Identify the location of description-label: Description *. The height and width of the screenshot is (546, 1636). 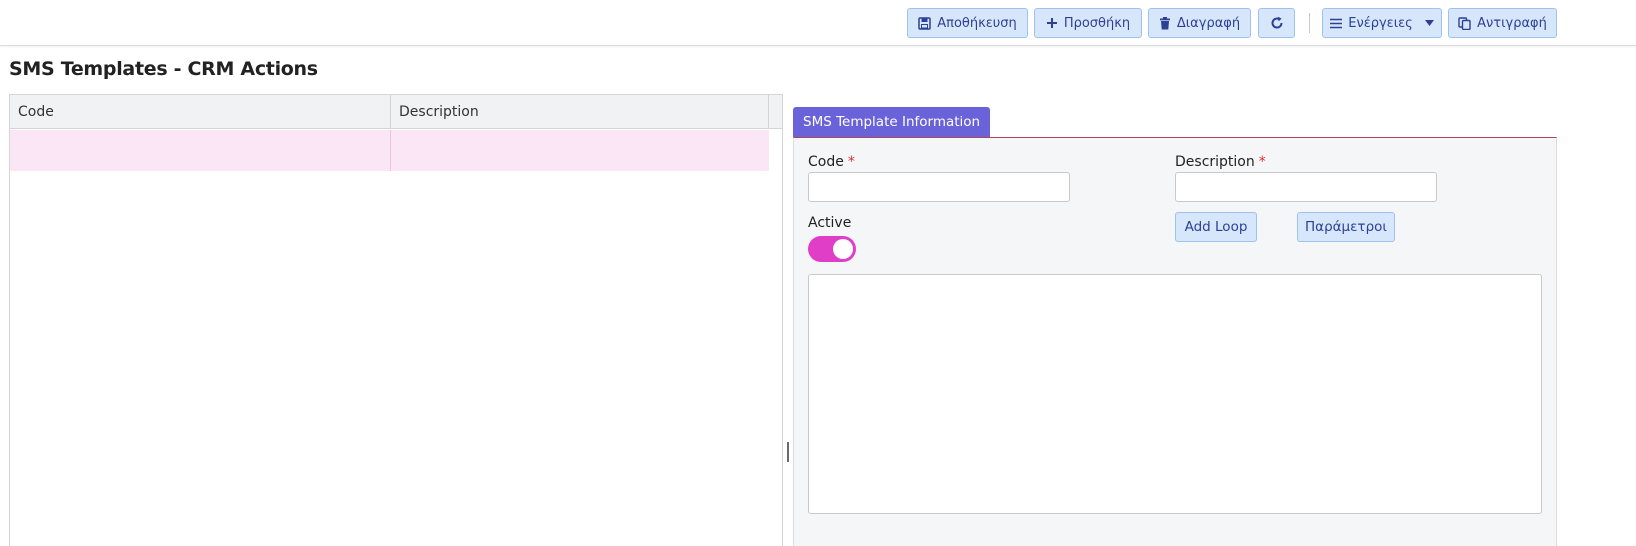
(1220, 162).